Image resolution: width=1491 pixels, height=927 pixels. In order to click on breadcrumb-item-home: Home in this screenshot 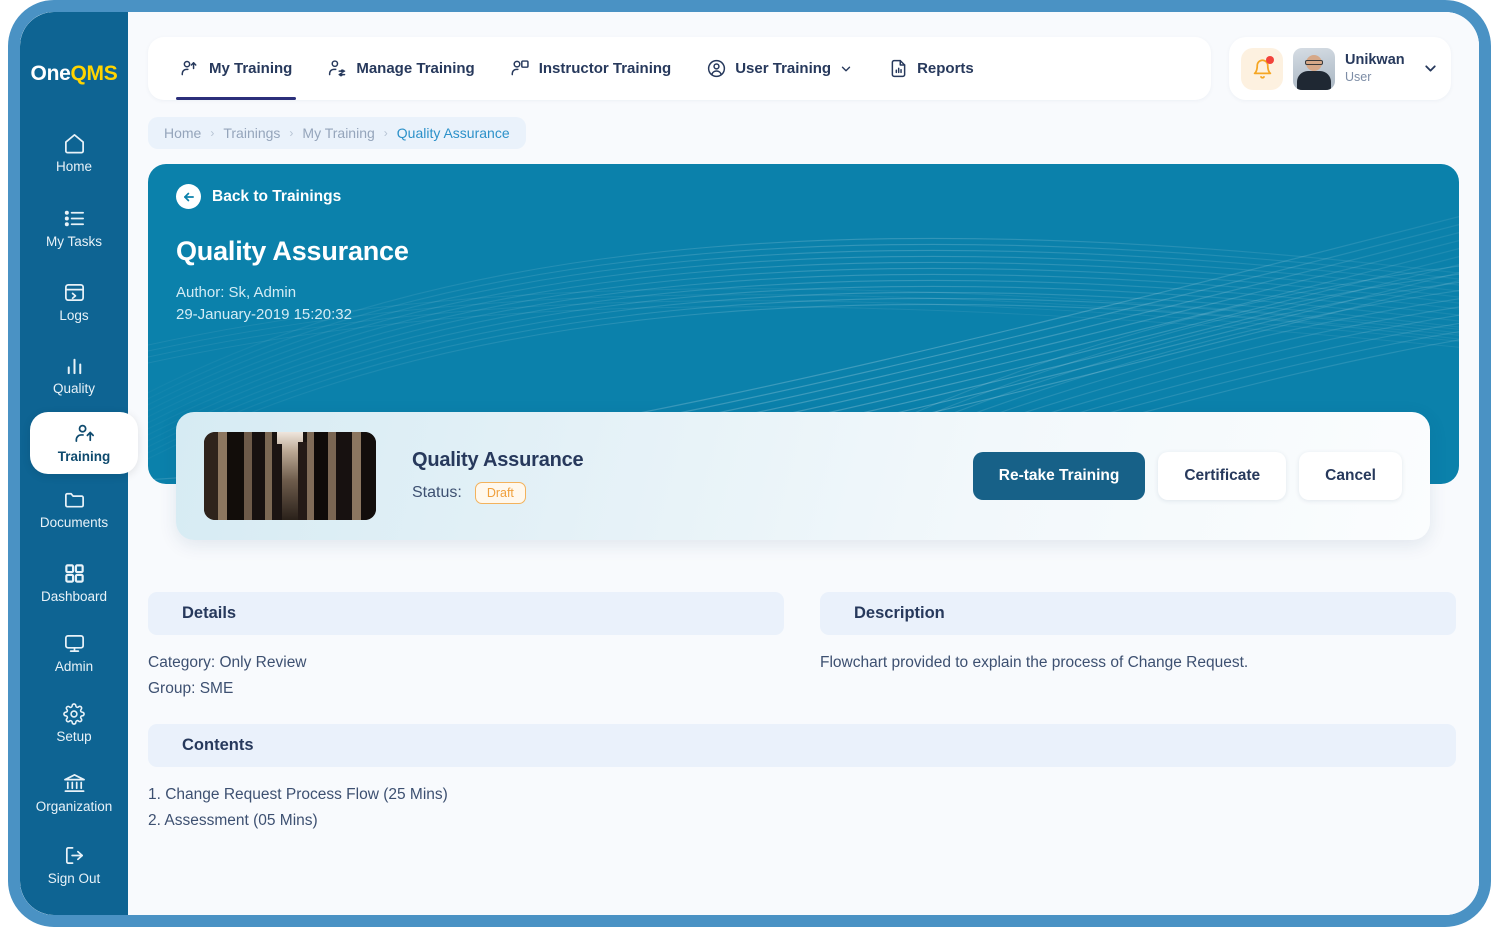, I will do `click(182, 133)`.